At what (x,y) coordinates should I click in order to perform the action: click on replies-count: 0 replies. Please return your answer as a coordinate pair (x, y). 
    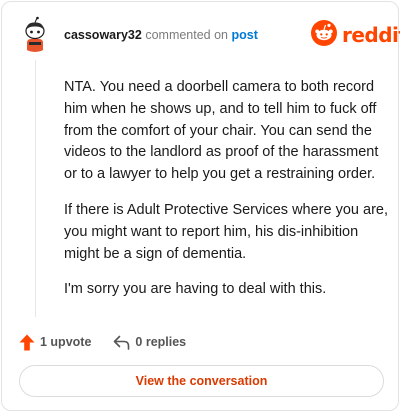
    Looking at the image, I should click on (161, 342).